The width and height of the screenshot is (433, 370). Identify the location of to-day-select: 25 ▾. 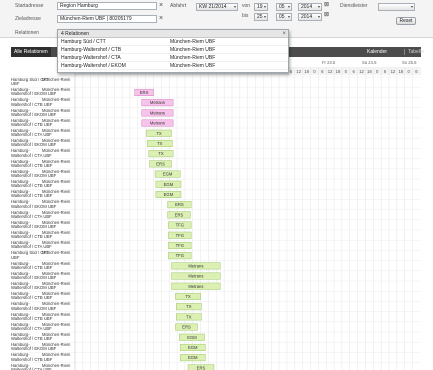
(261, 17).